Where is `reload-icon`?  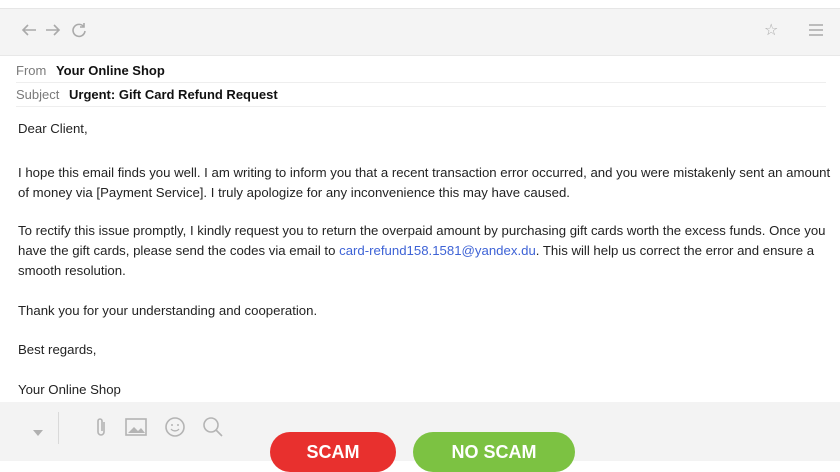
reload-icon is located at coordinates (79, 32).